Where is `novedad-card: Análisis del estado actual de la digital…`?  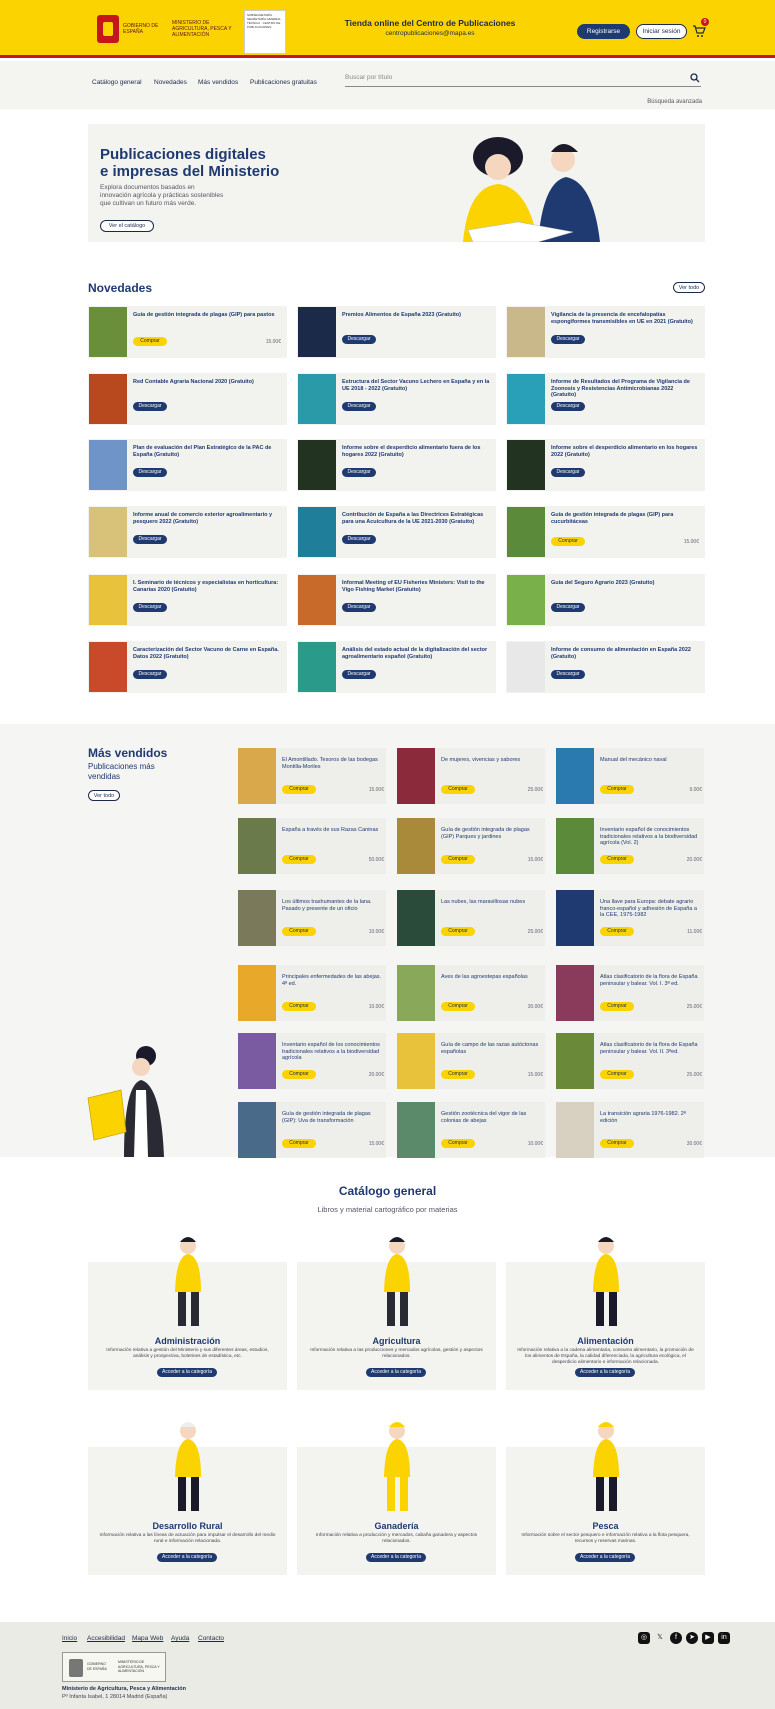
novedad-card: Análisis del estado actual de la digital… is located at coordinates (396, 667).